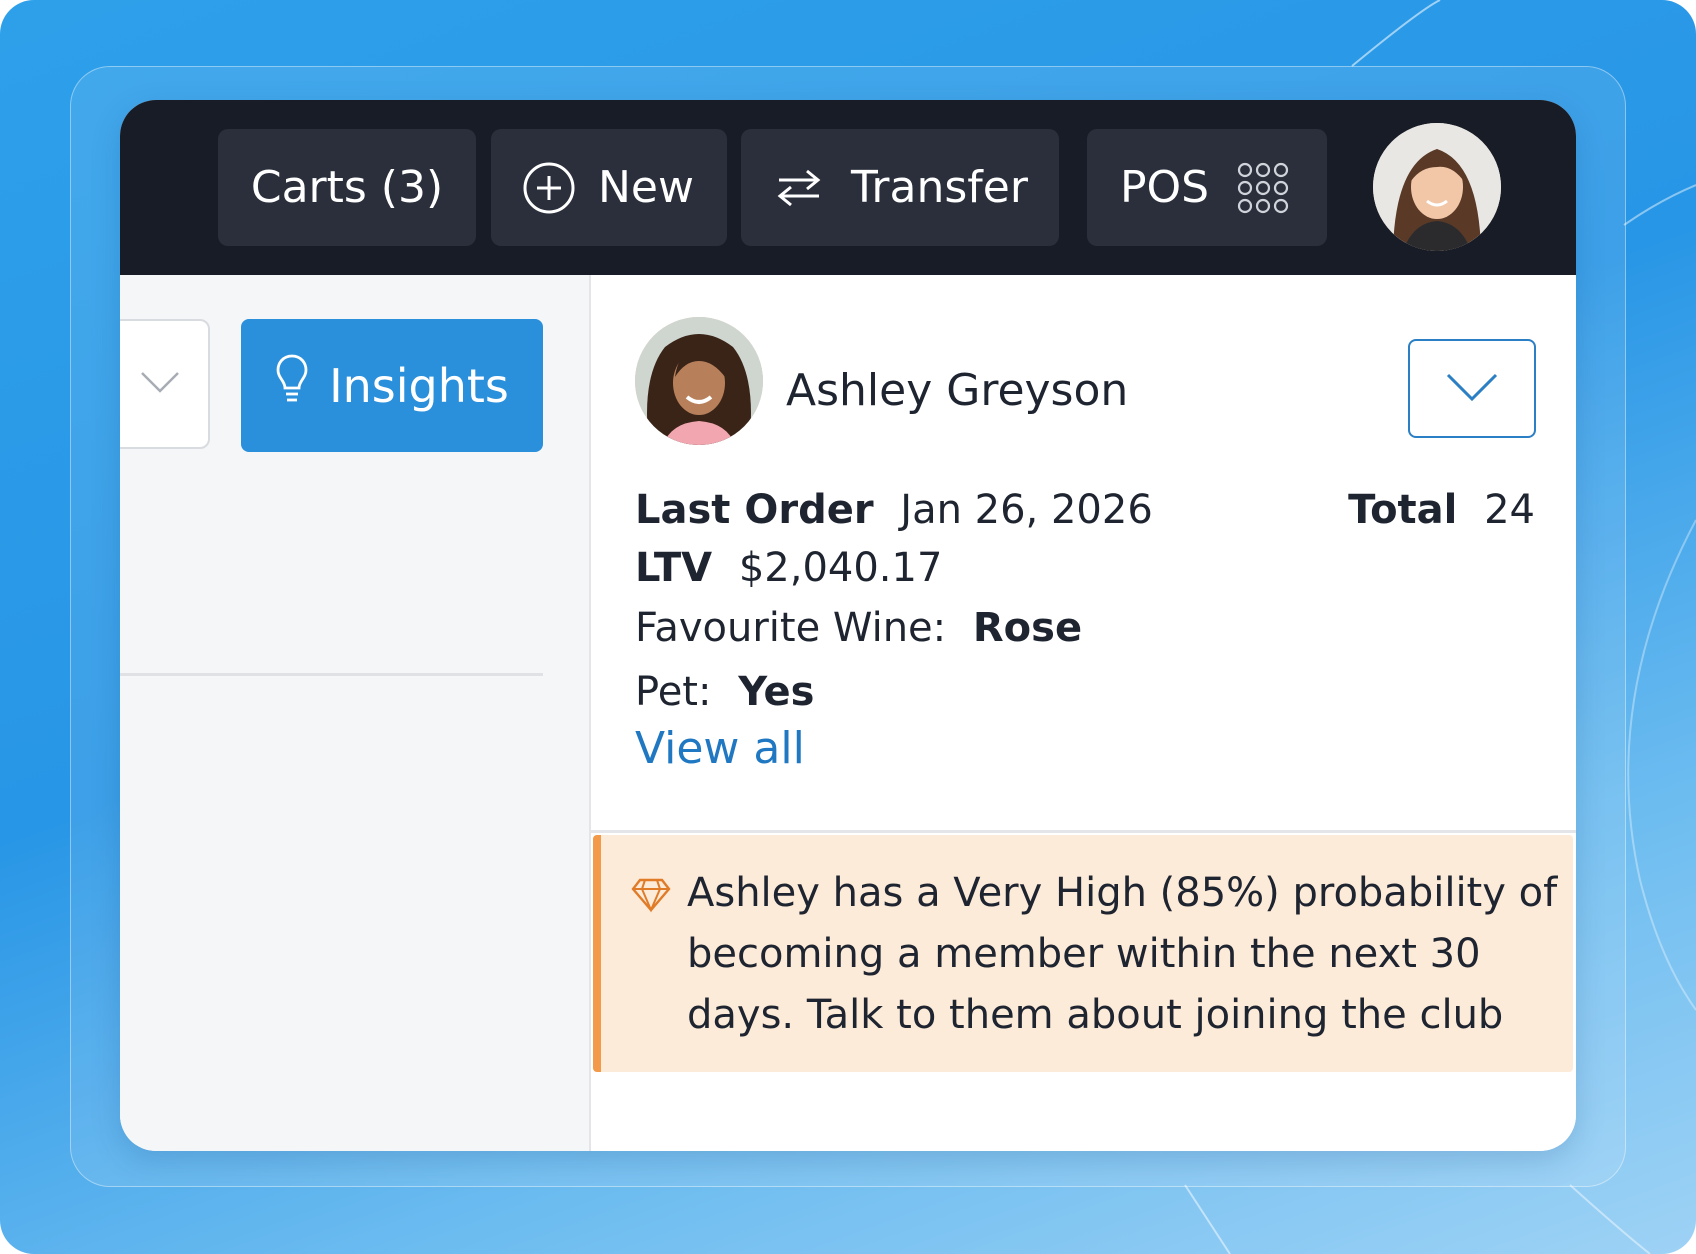  Describe the element at coordinates (292, 385) in the screenshot. I see `lightbulb-icon` at that location.